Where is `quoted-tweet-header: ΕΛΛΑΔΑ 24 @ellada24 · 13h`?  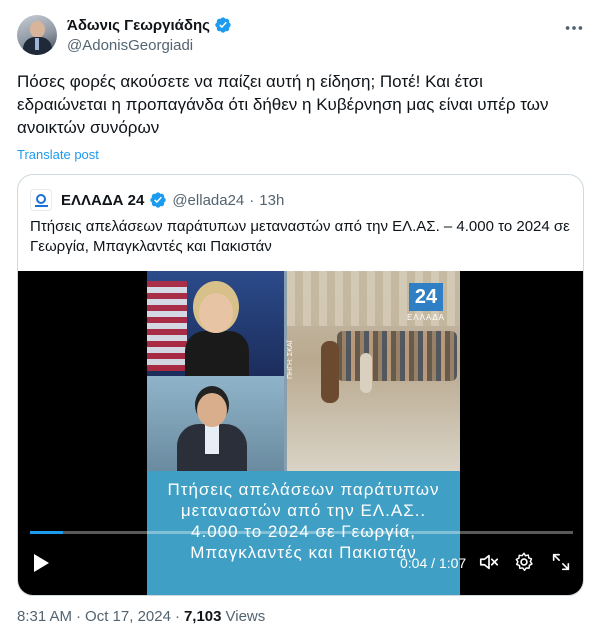
quoted-tweet-header: ΕΛΛΑΔΑ 24 @ellada24 · 13h is located at coordinates (157, 200).